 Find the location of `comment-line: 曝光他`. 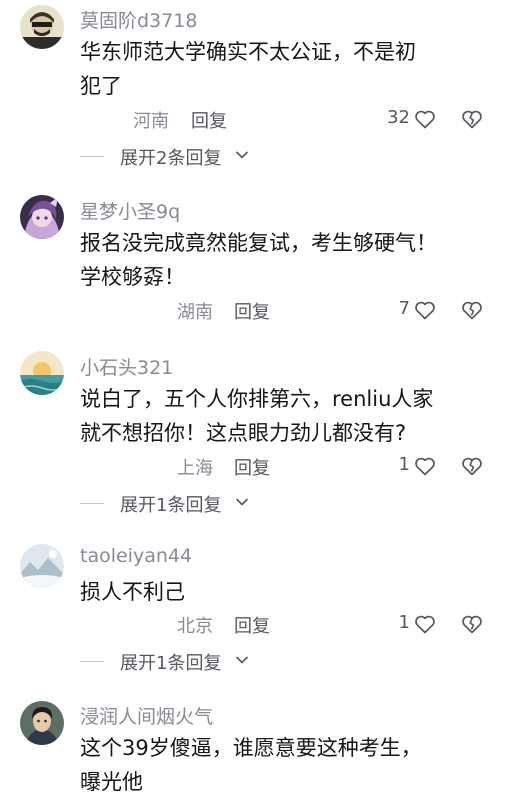

comment-line: 曝光他 is located at coordinates (111, 782).